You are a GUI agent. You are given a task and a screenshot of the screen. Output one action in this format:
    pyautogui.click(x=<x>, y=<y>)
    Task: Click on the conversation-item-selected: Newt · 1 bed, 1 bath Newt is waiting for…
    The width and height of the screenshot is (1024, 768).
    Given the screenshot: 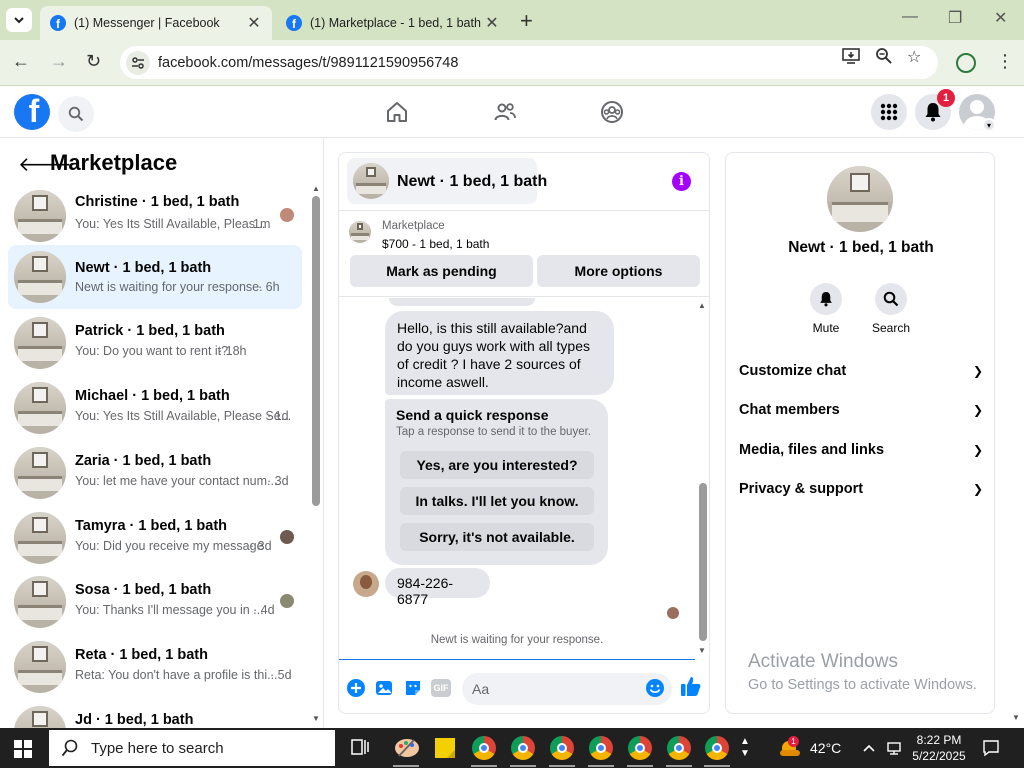 What is the action you would take?
    pyautogui.click(x=155, y=277)
    